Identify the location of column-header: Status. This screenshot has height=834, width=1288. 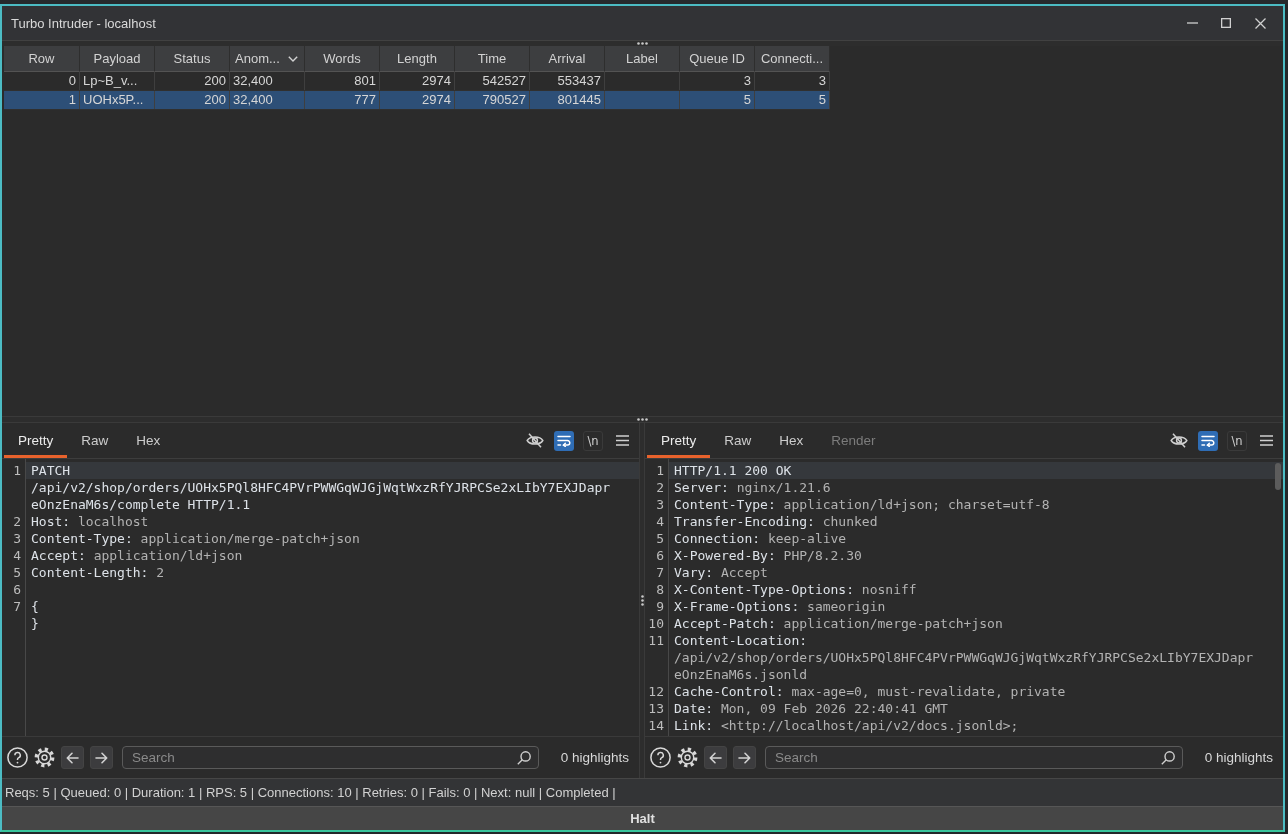
(192, 59).